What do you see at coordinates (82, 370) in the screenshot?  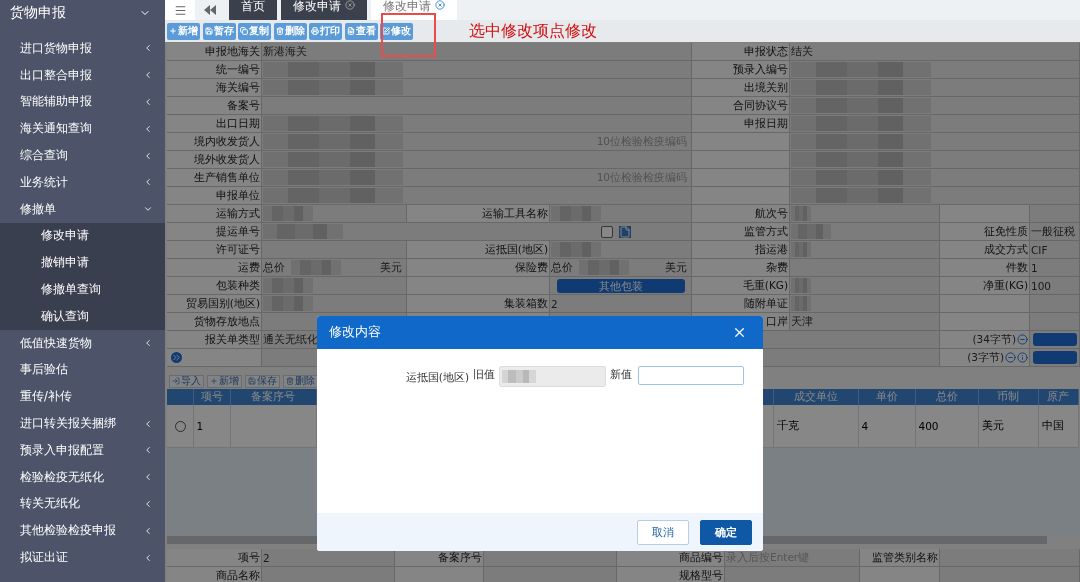 I see `sidebar-item: 事后验估` at bounding box center [82, 370].